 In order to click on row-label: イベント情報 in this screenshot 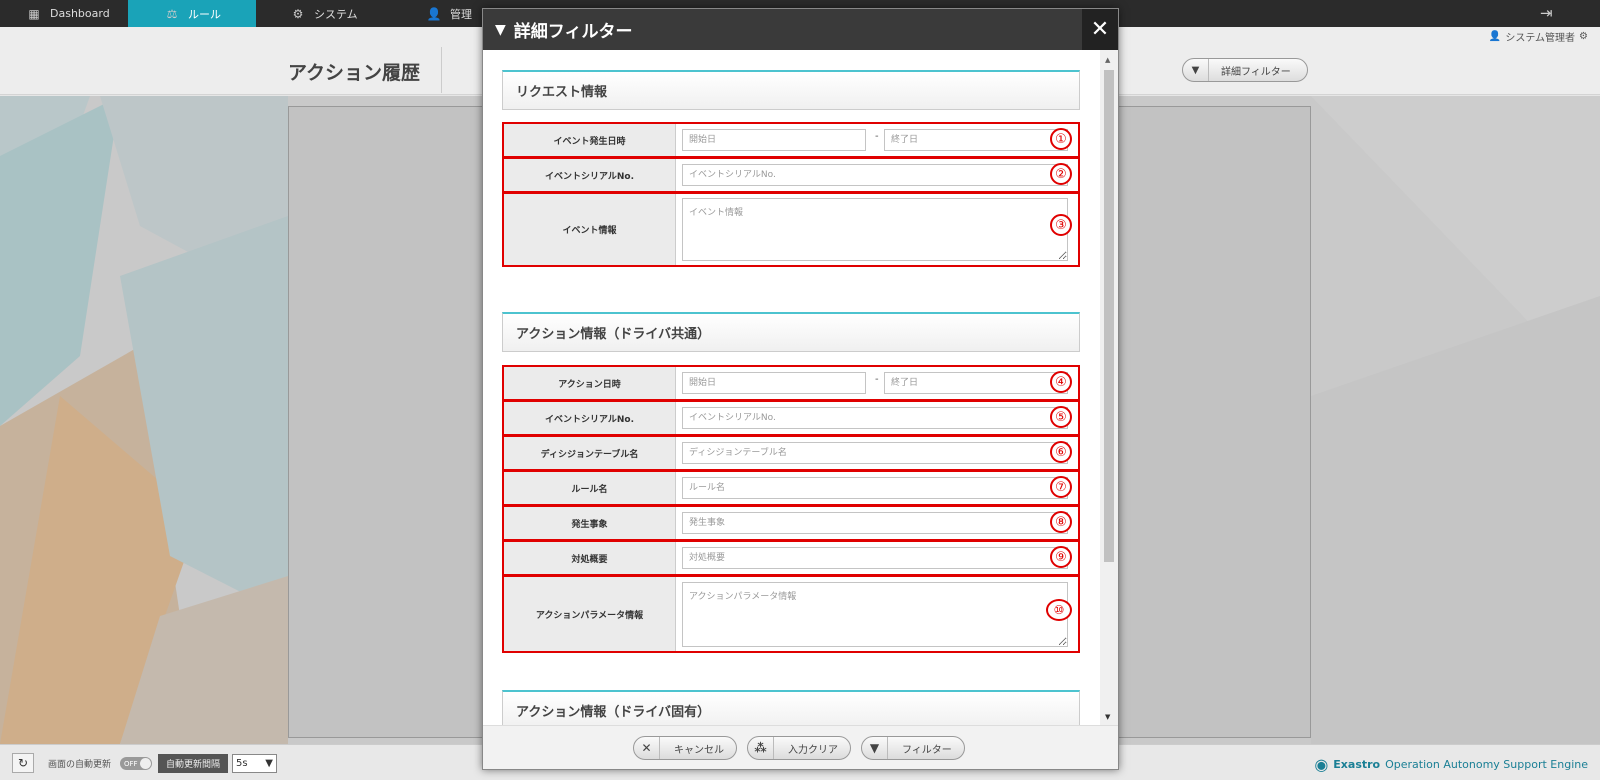, I will do `click(590, 229)`.